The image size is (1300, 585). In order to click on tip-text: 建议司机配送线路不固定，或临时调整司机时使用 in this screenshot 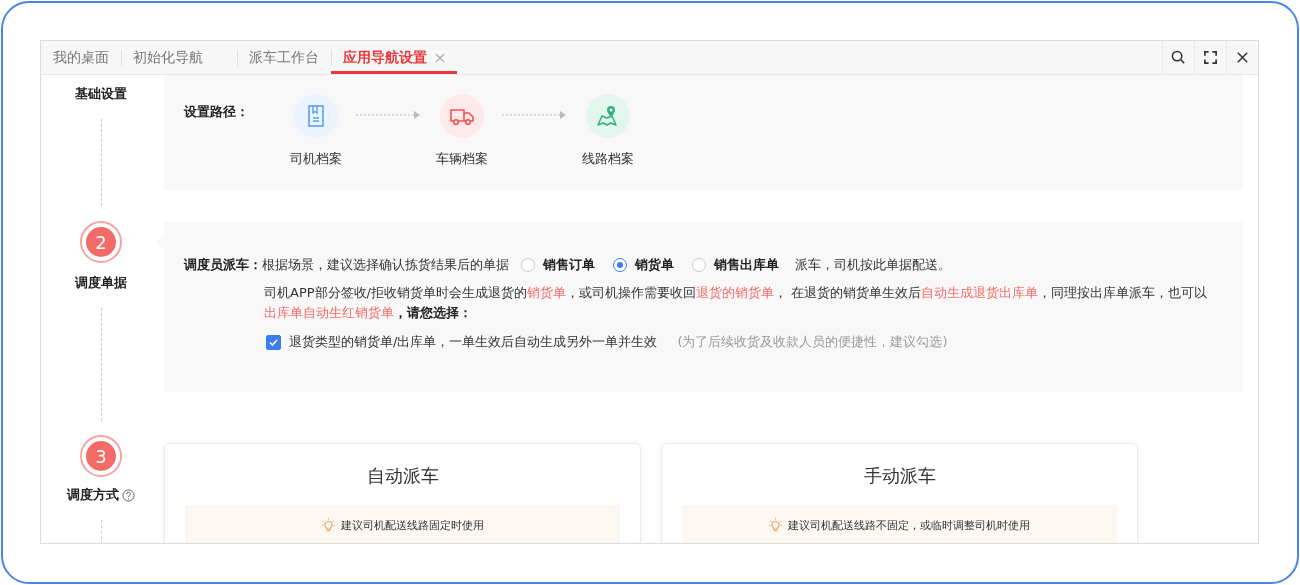, I will do `click(909, 525)`.